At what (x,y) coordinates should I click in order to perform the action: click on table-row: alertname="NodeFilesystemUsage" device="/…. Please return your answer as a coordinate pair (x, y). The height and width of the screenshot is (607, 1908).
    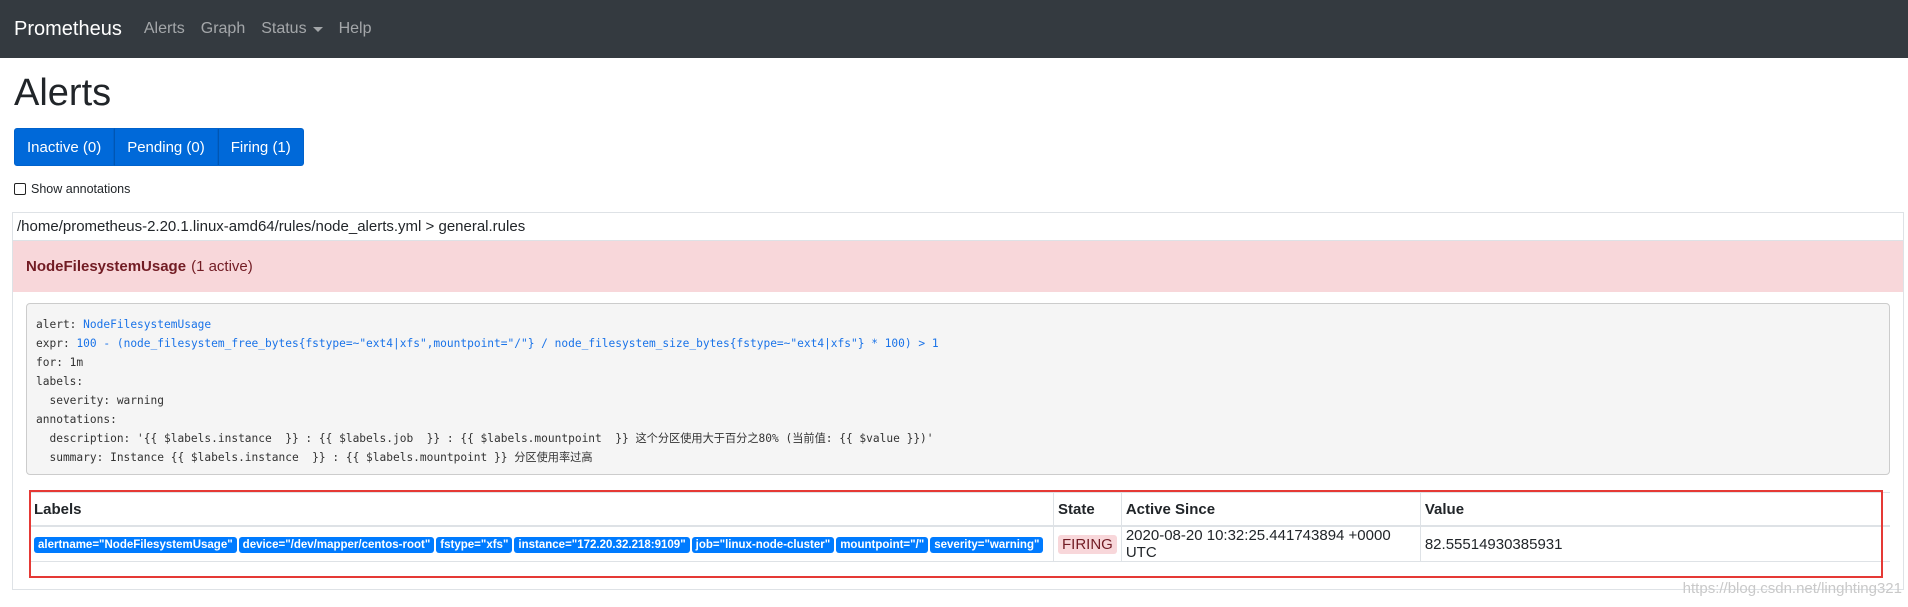
    Looking at the image, I should click on (960, 543).